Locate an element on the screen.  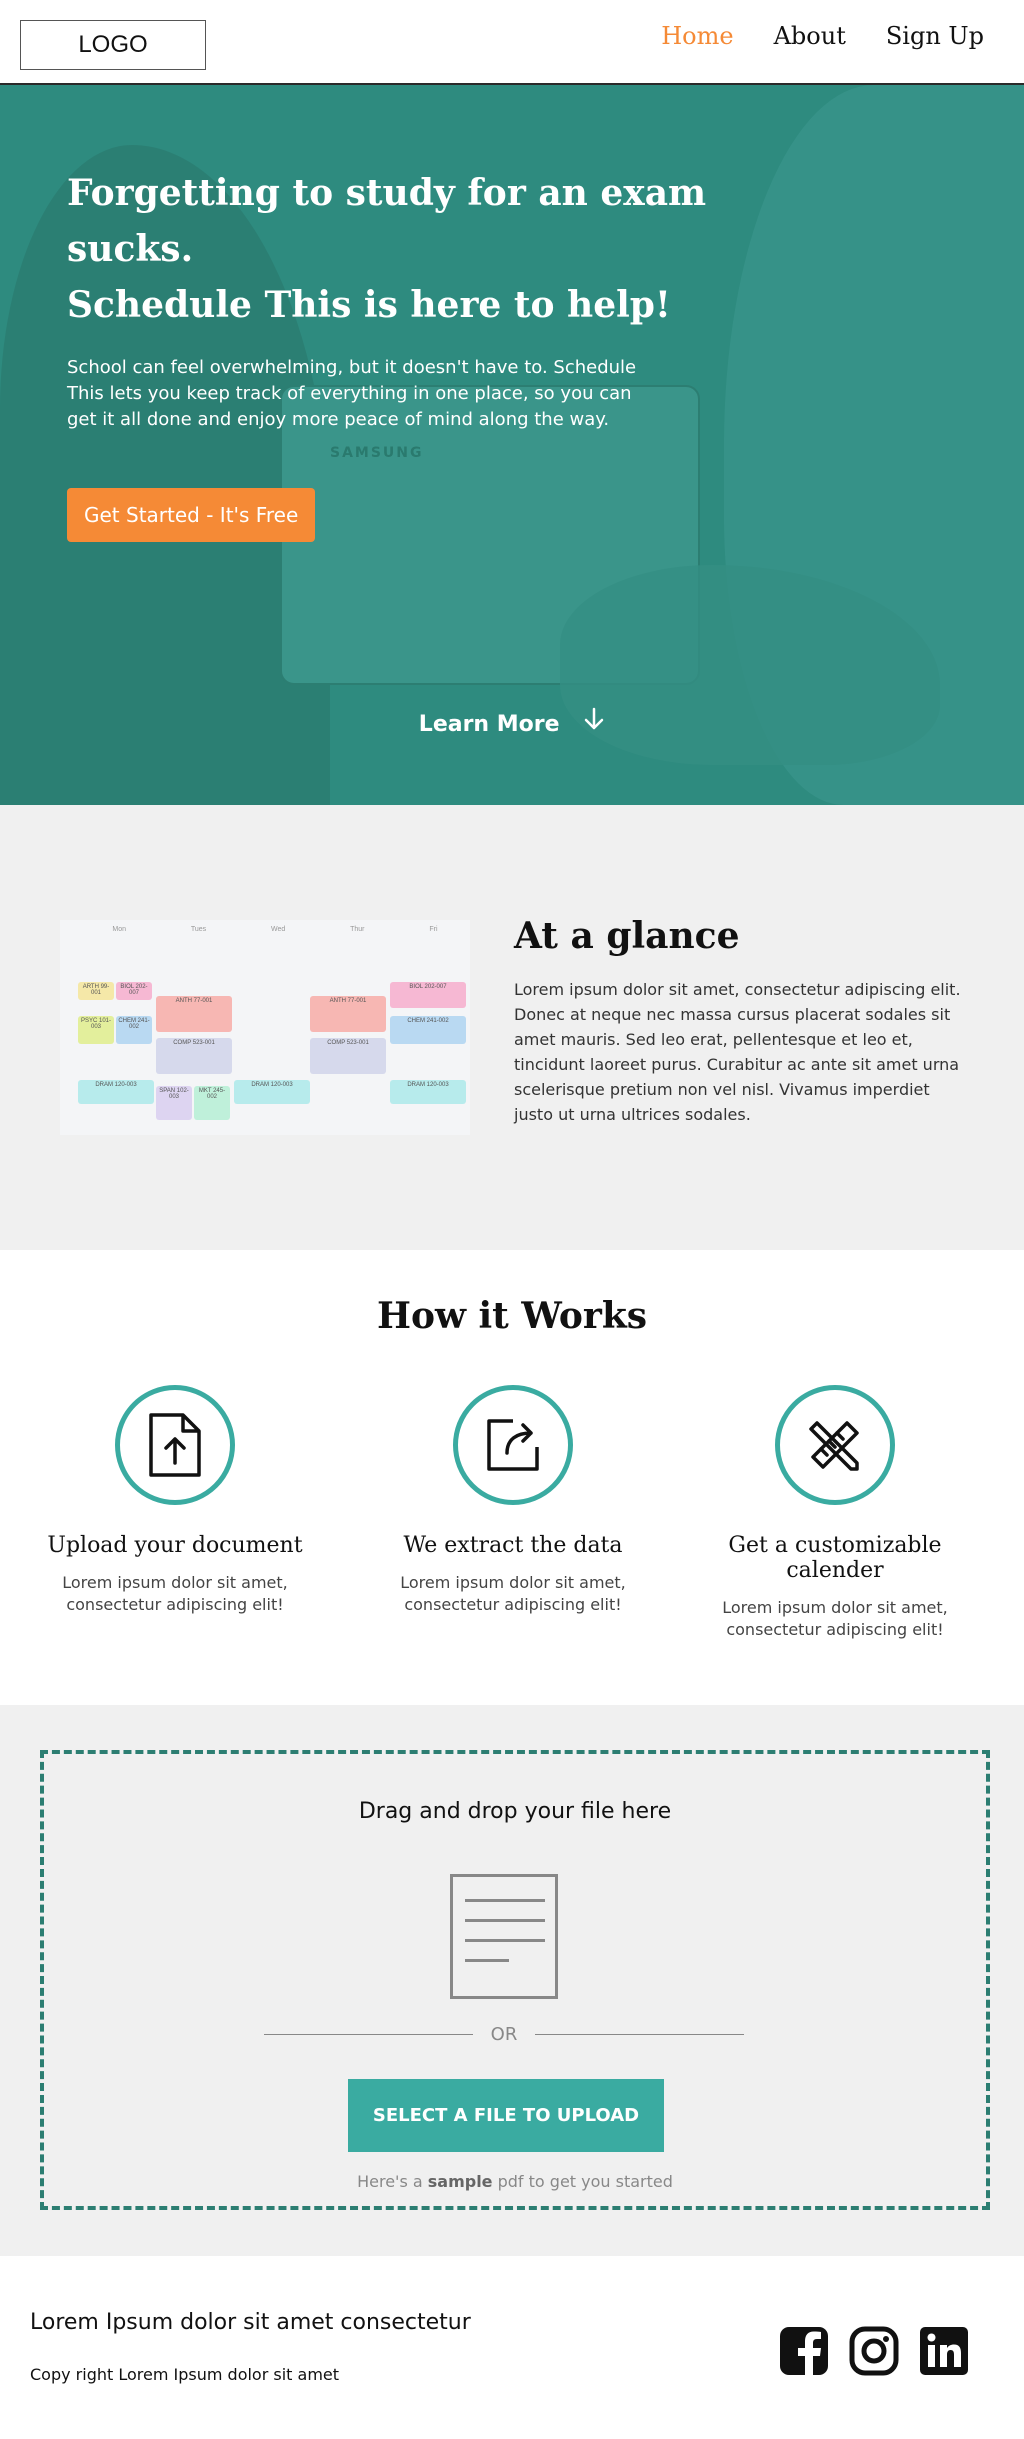
nav-link-sign-up: Sign Up is located at coordinates (935, 36).